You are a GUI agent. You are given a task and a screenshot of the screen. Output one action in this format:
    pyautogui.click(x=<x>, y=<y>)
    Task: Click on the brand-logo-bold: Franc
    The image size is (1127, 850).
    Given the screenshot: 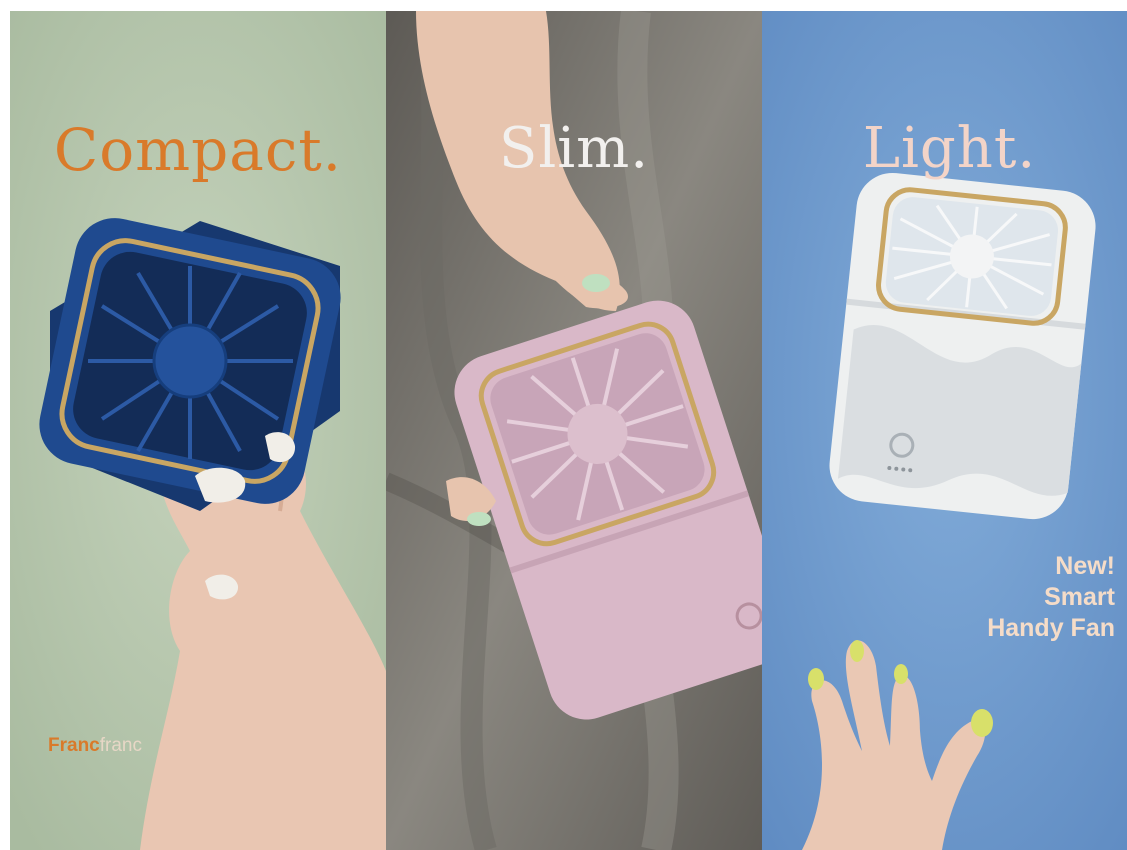 What is the action you would take?
    pyautogui.click(x=74, y=745)
    